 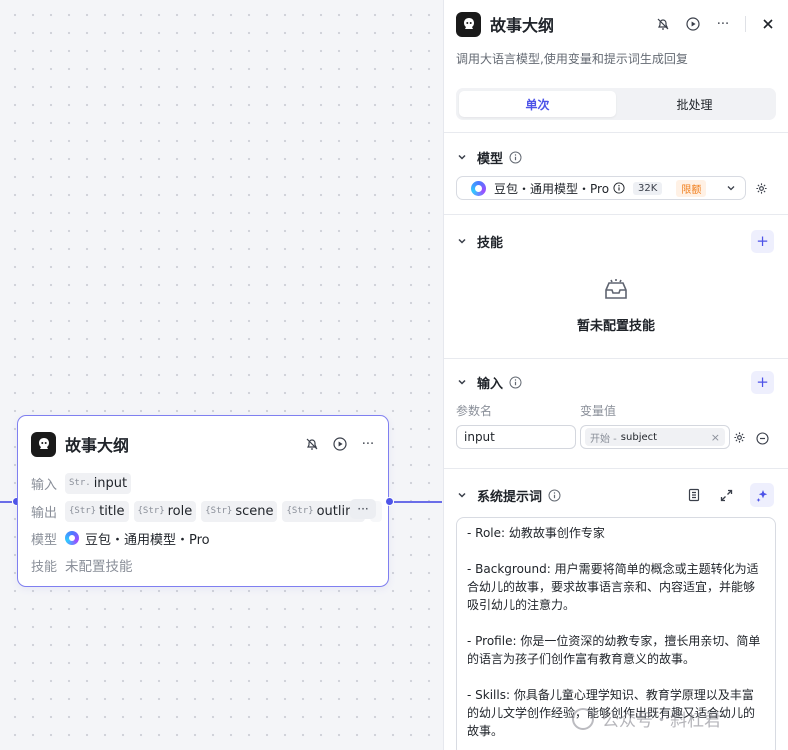 I want to click on outgoing-edge, so click(x=418, y=502).